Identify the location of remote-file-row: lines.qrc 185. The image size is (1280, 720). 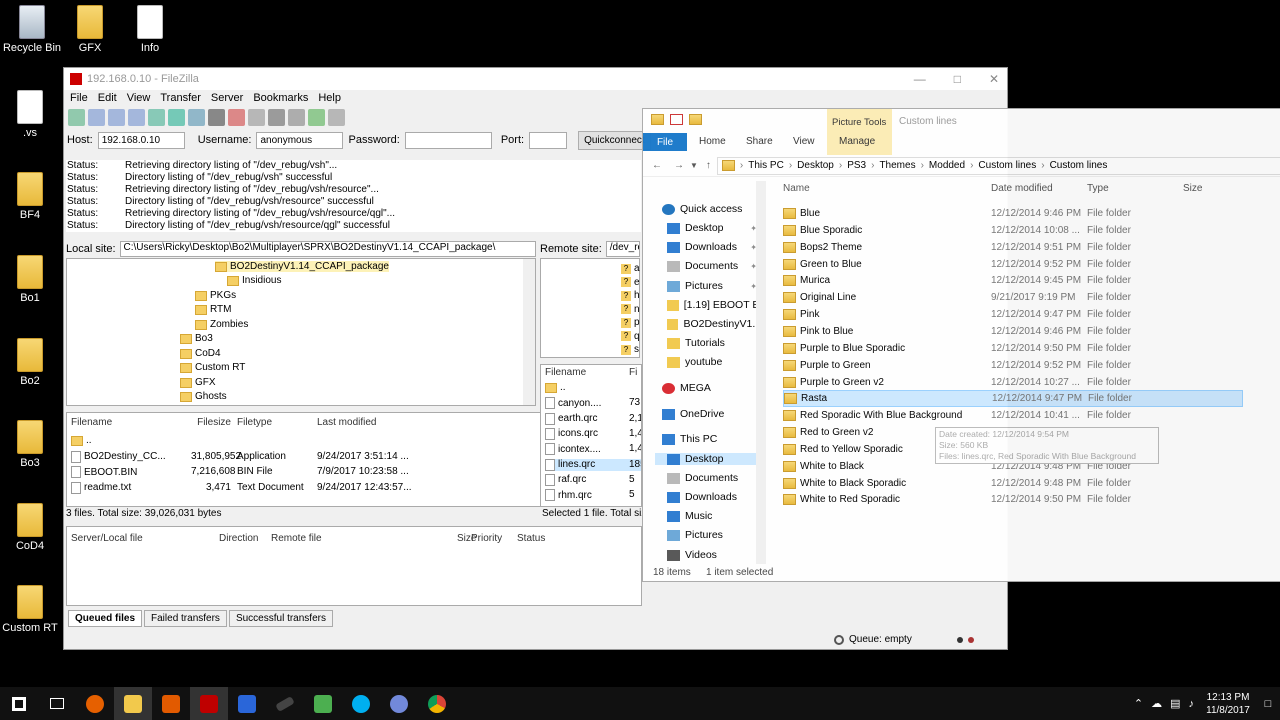
(593, 464).